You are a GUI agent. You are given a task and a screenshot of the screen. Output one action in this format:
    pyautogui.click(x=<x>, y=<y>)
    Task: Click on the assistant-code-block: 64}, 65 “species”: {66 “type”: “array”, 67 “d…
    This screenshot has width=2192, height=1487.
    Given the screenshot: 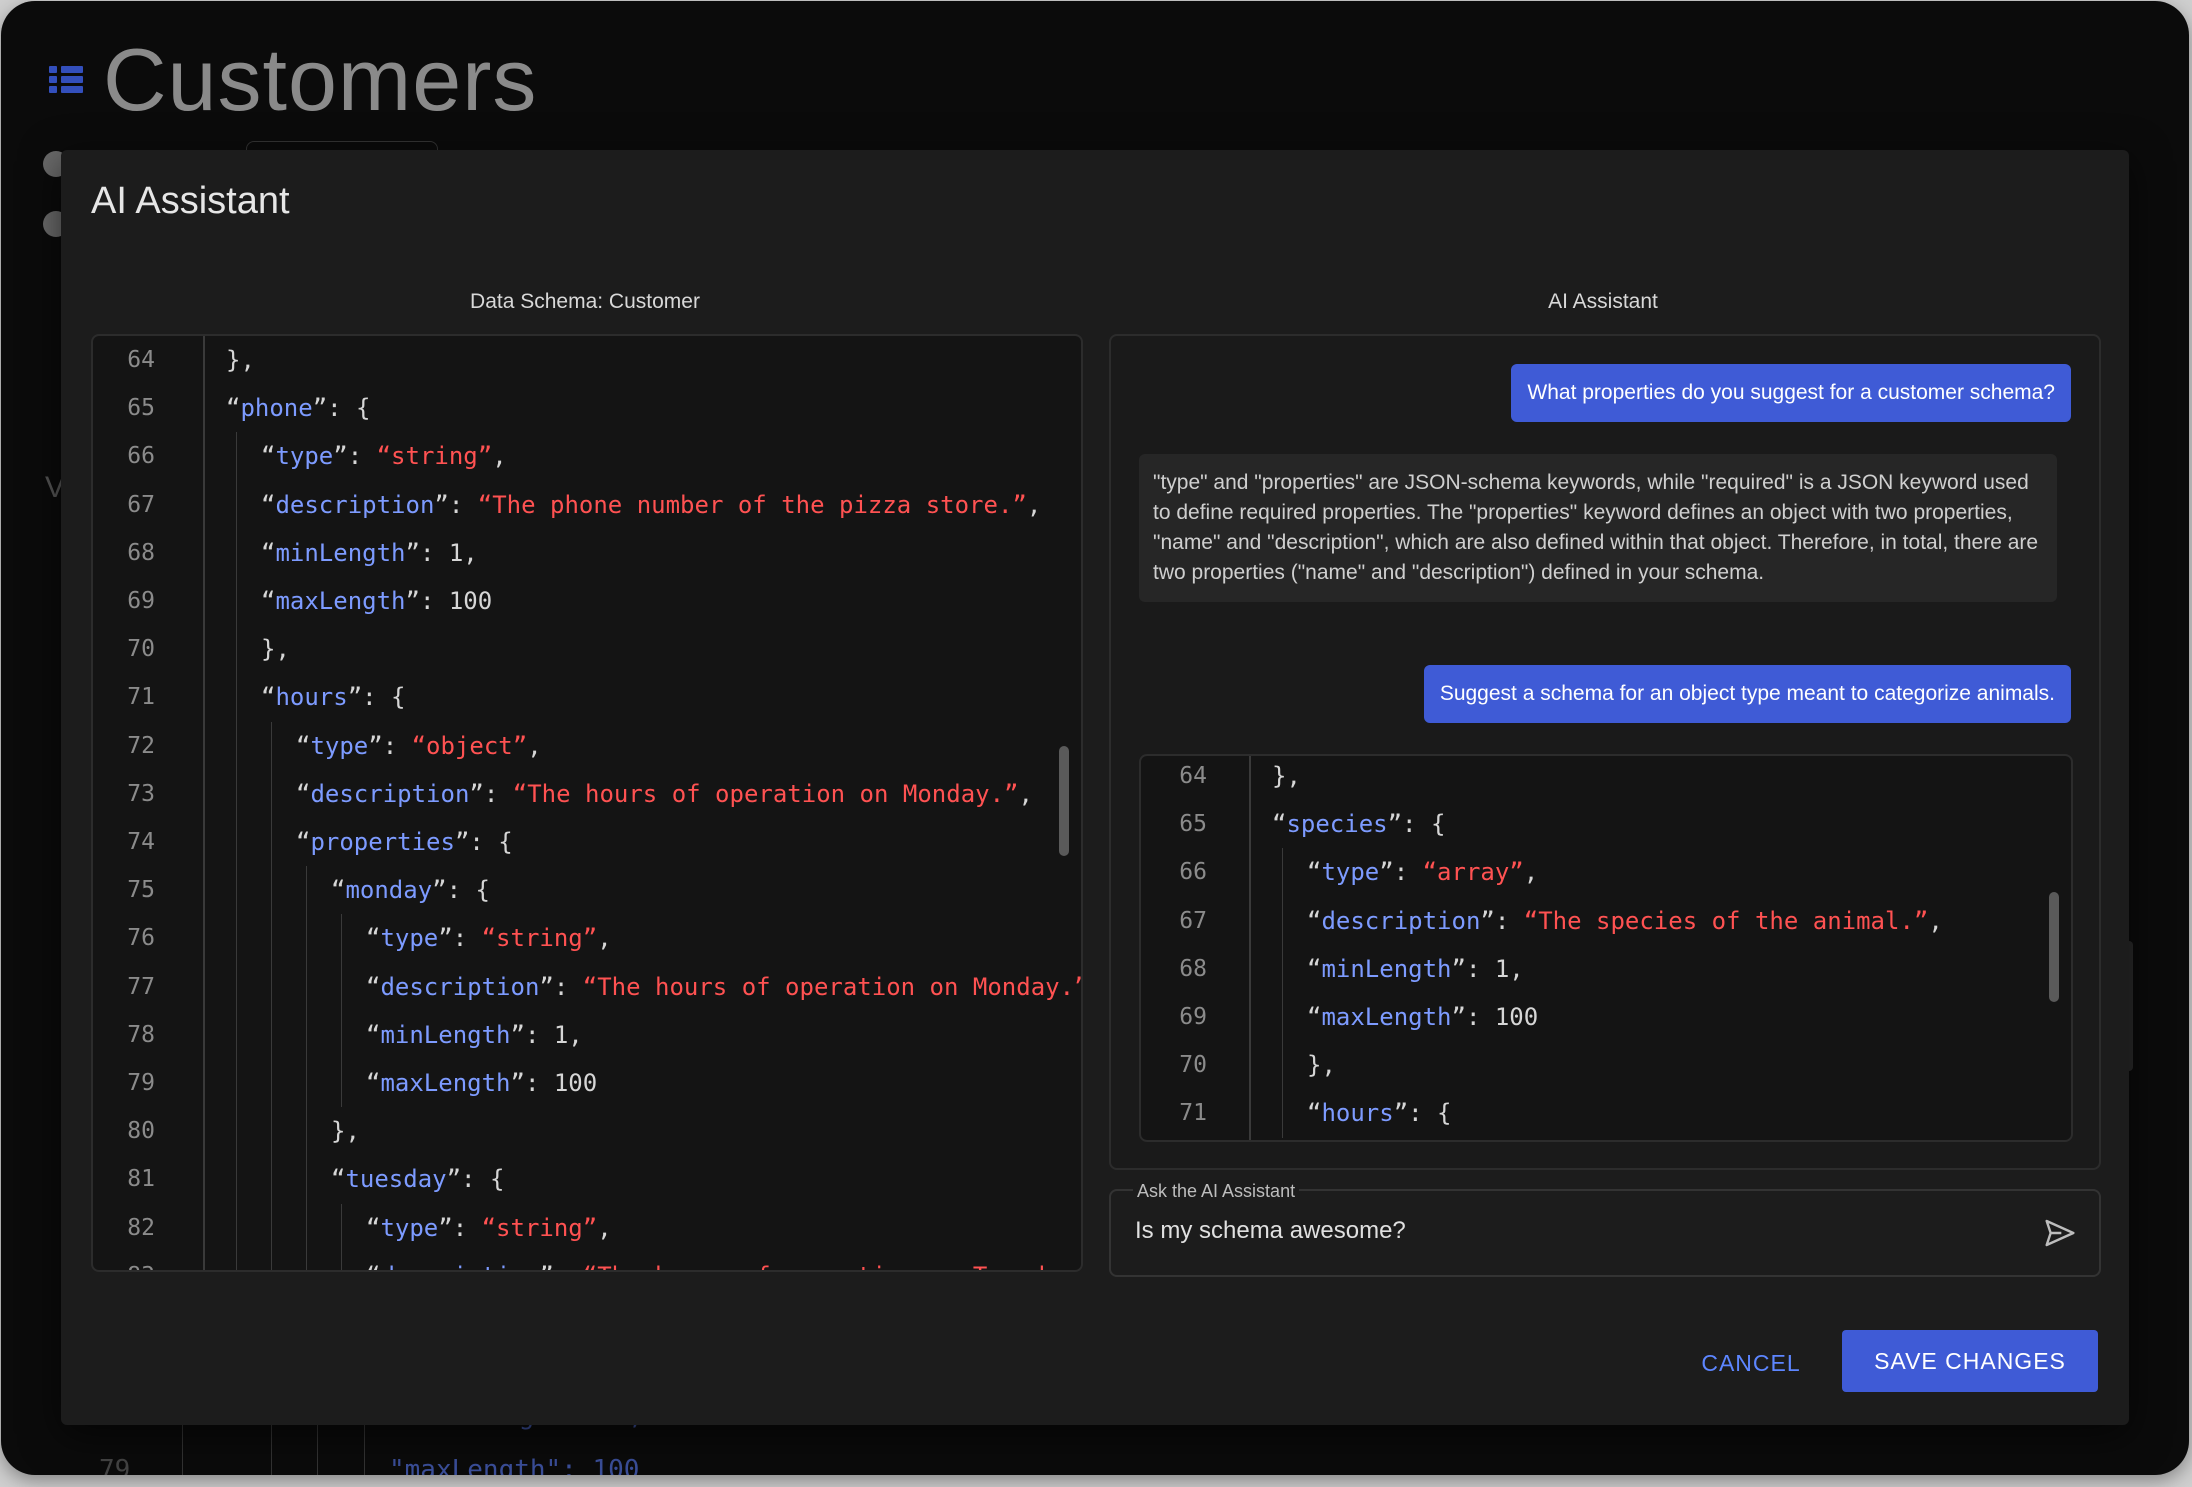 What is the action you would take?
    pyautogui.click(x=1606, y=948)
    